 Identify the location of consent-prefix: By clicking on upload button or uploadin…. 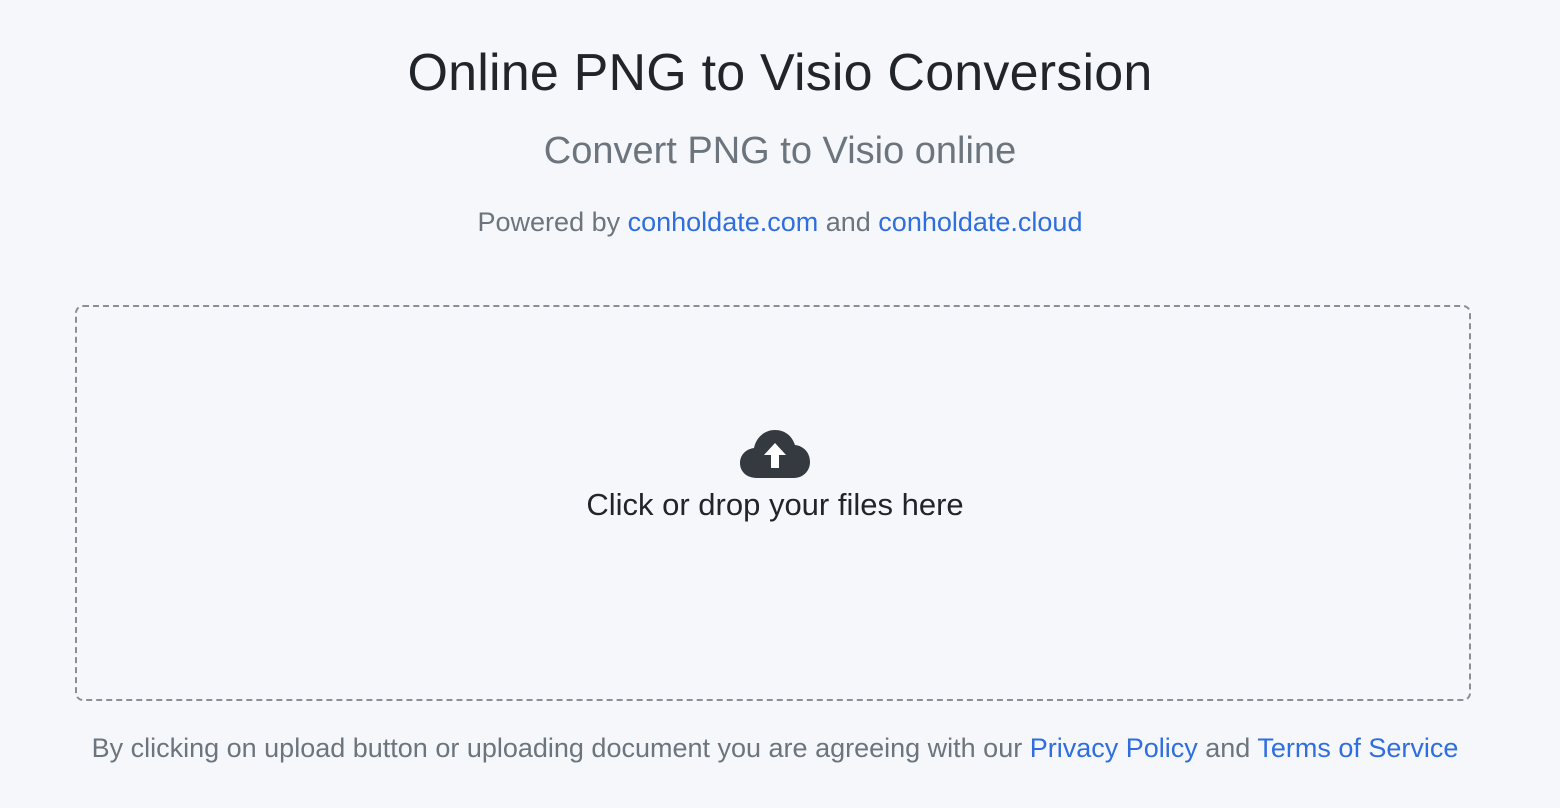
(560, 748).